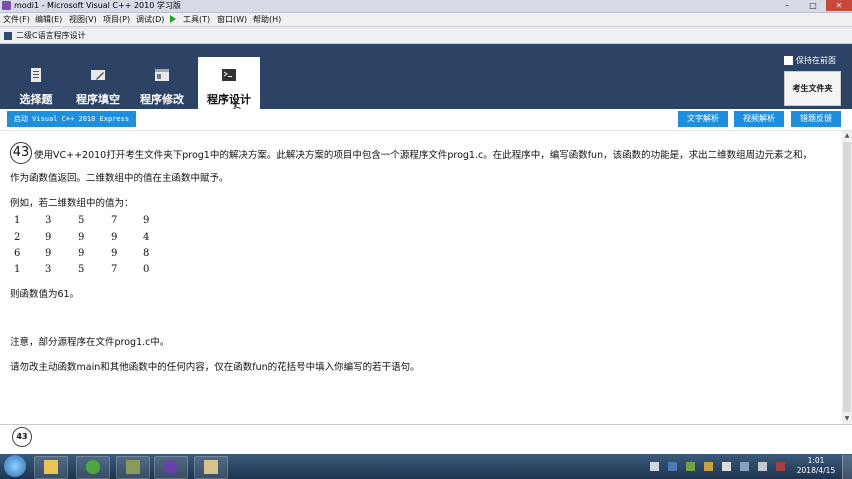  I want to click on footer-question-number: 43, so click(22, 437).